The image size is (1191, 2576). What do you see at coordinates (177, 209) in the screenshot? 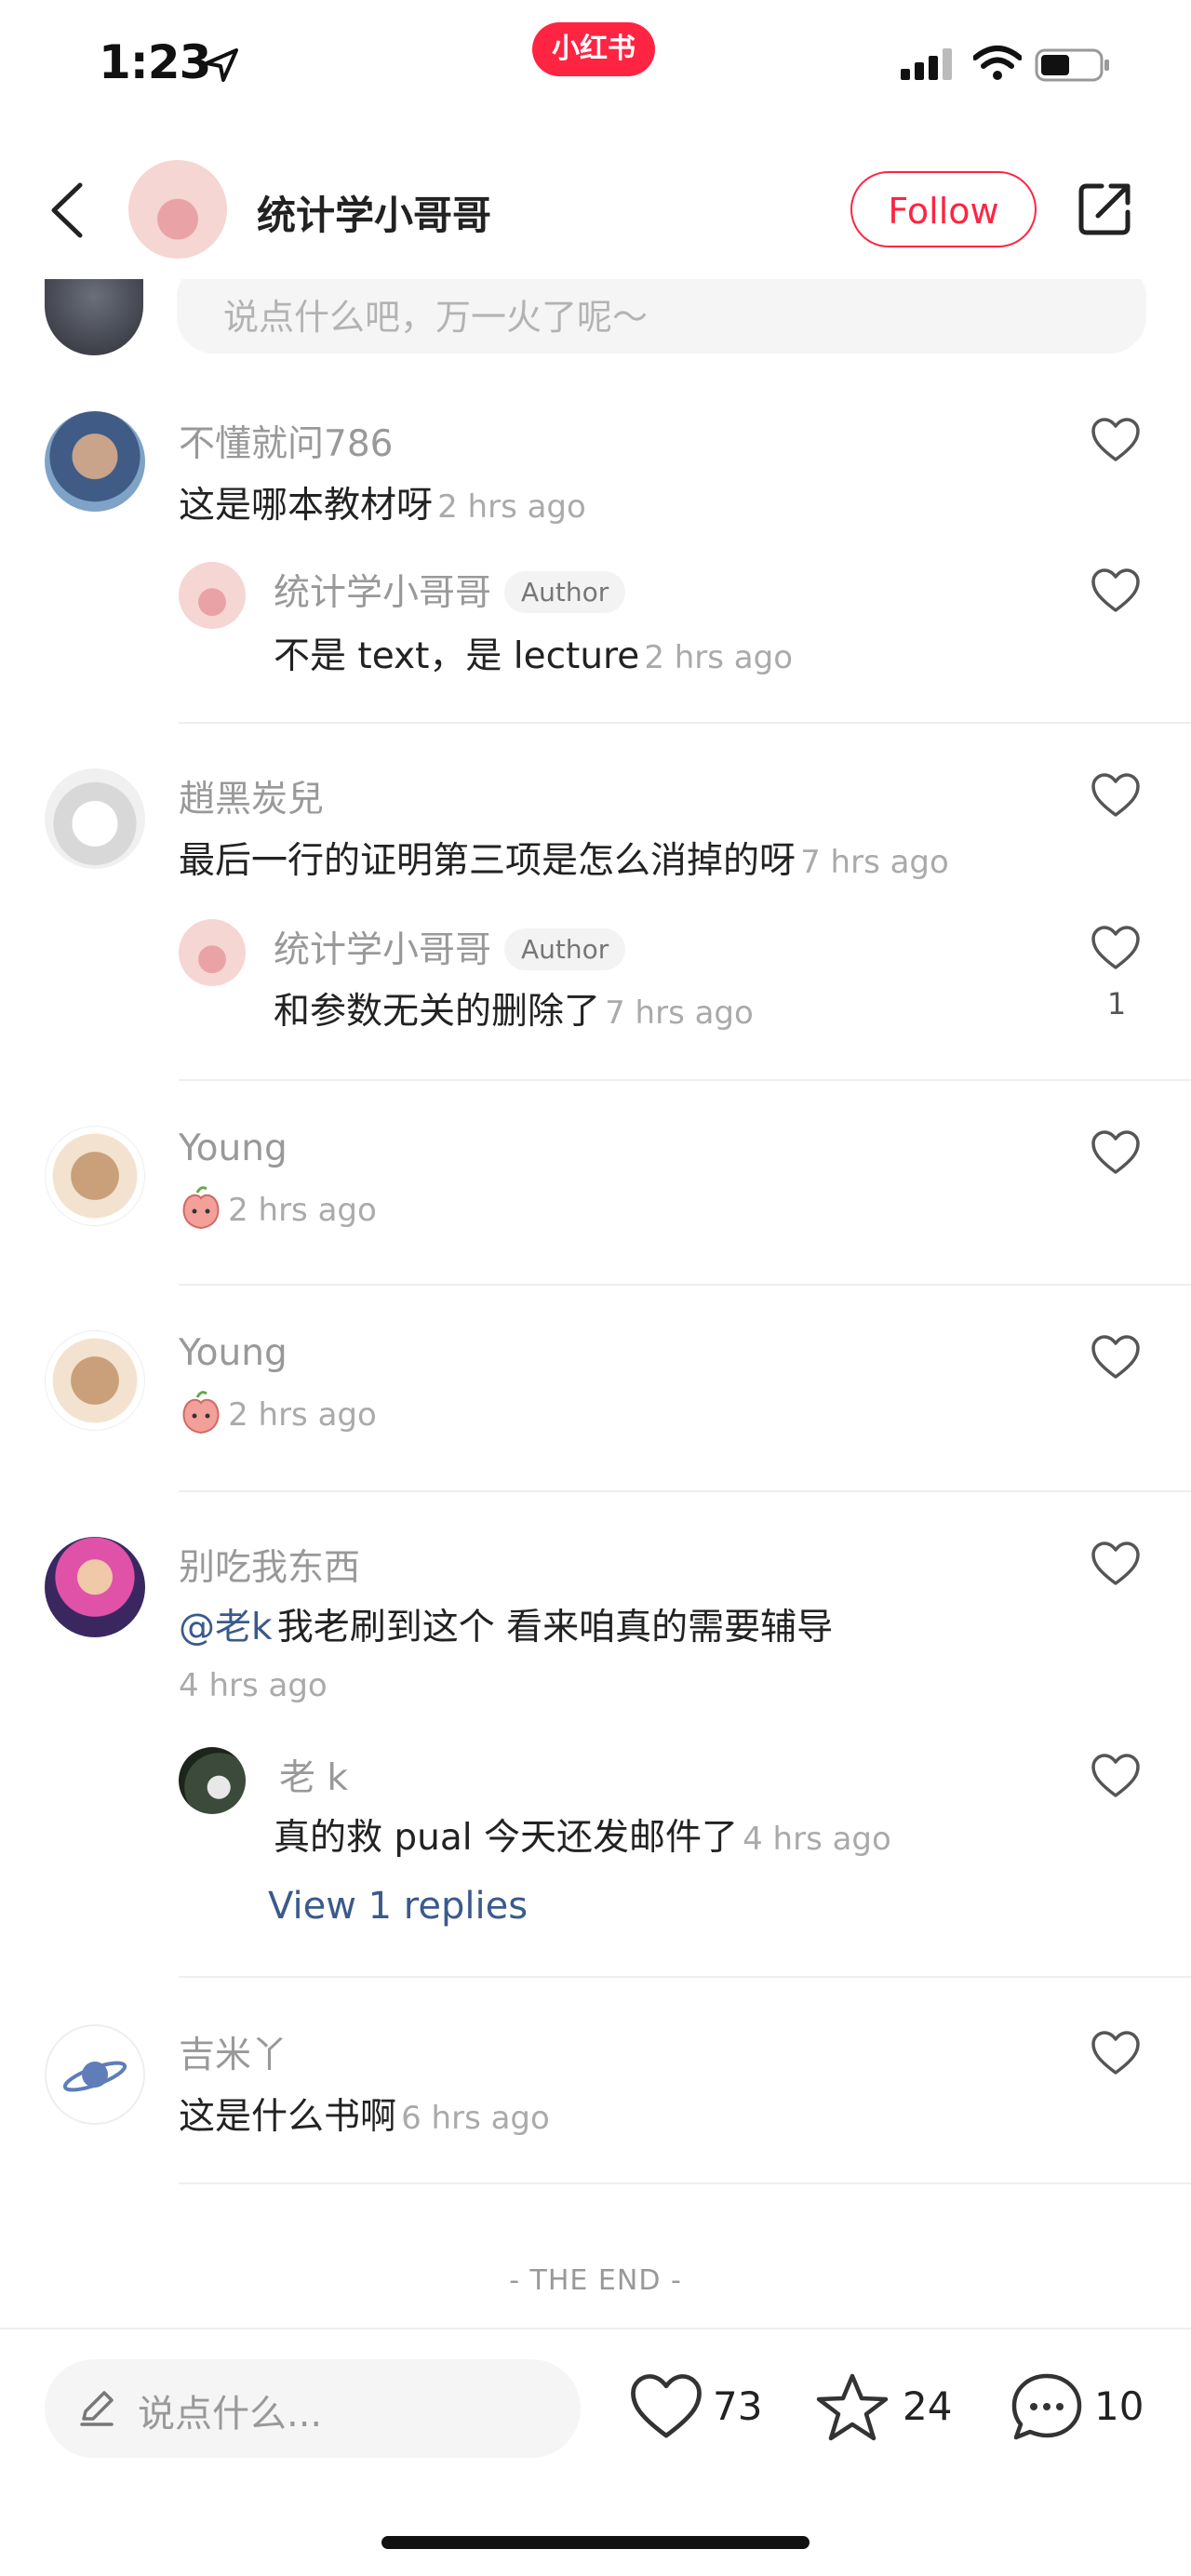
I see `author-avatar` at bounding box center [177, 209].